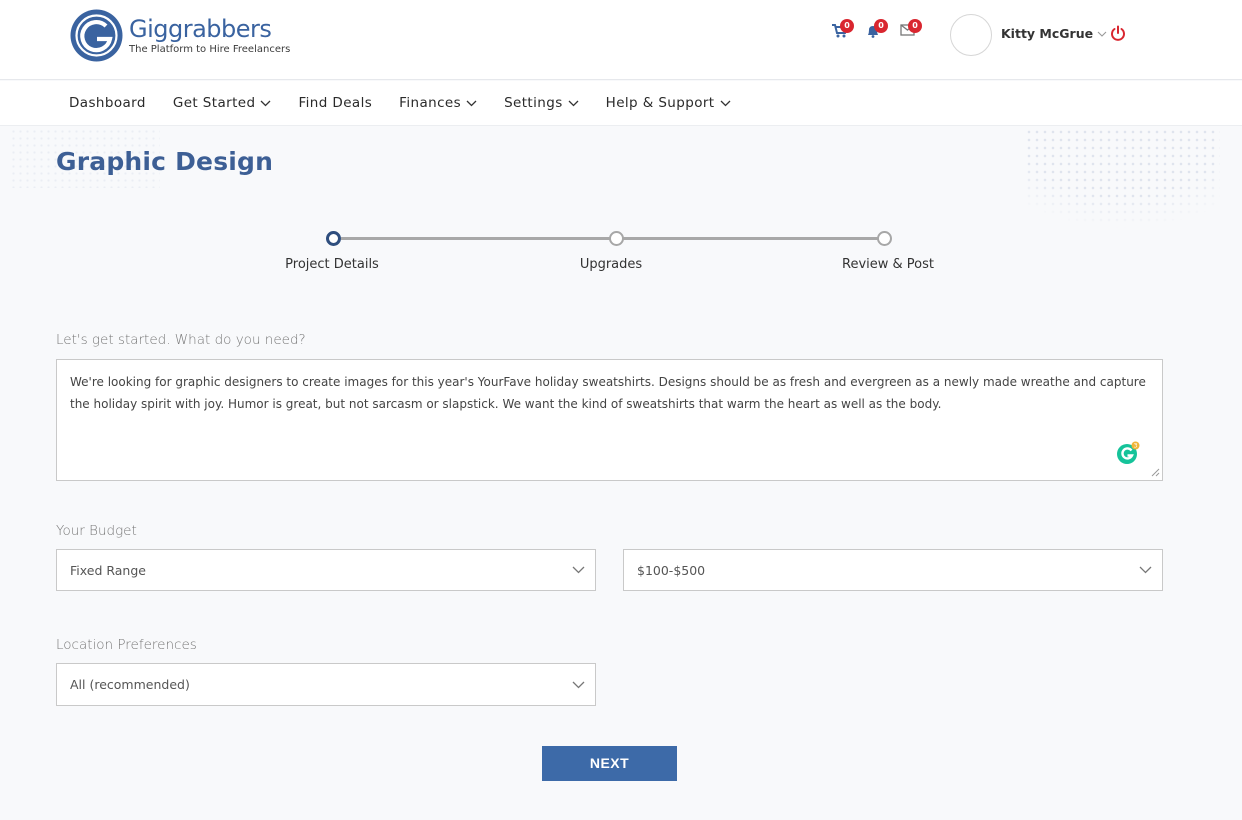  I want to click on notifications-button: 0, so click(877, 29).